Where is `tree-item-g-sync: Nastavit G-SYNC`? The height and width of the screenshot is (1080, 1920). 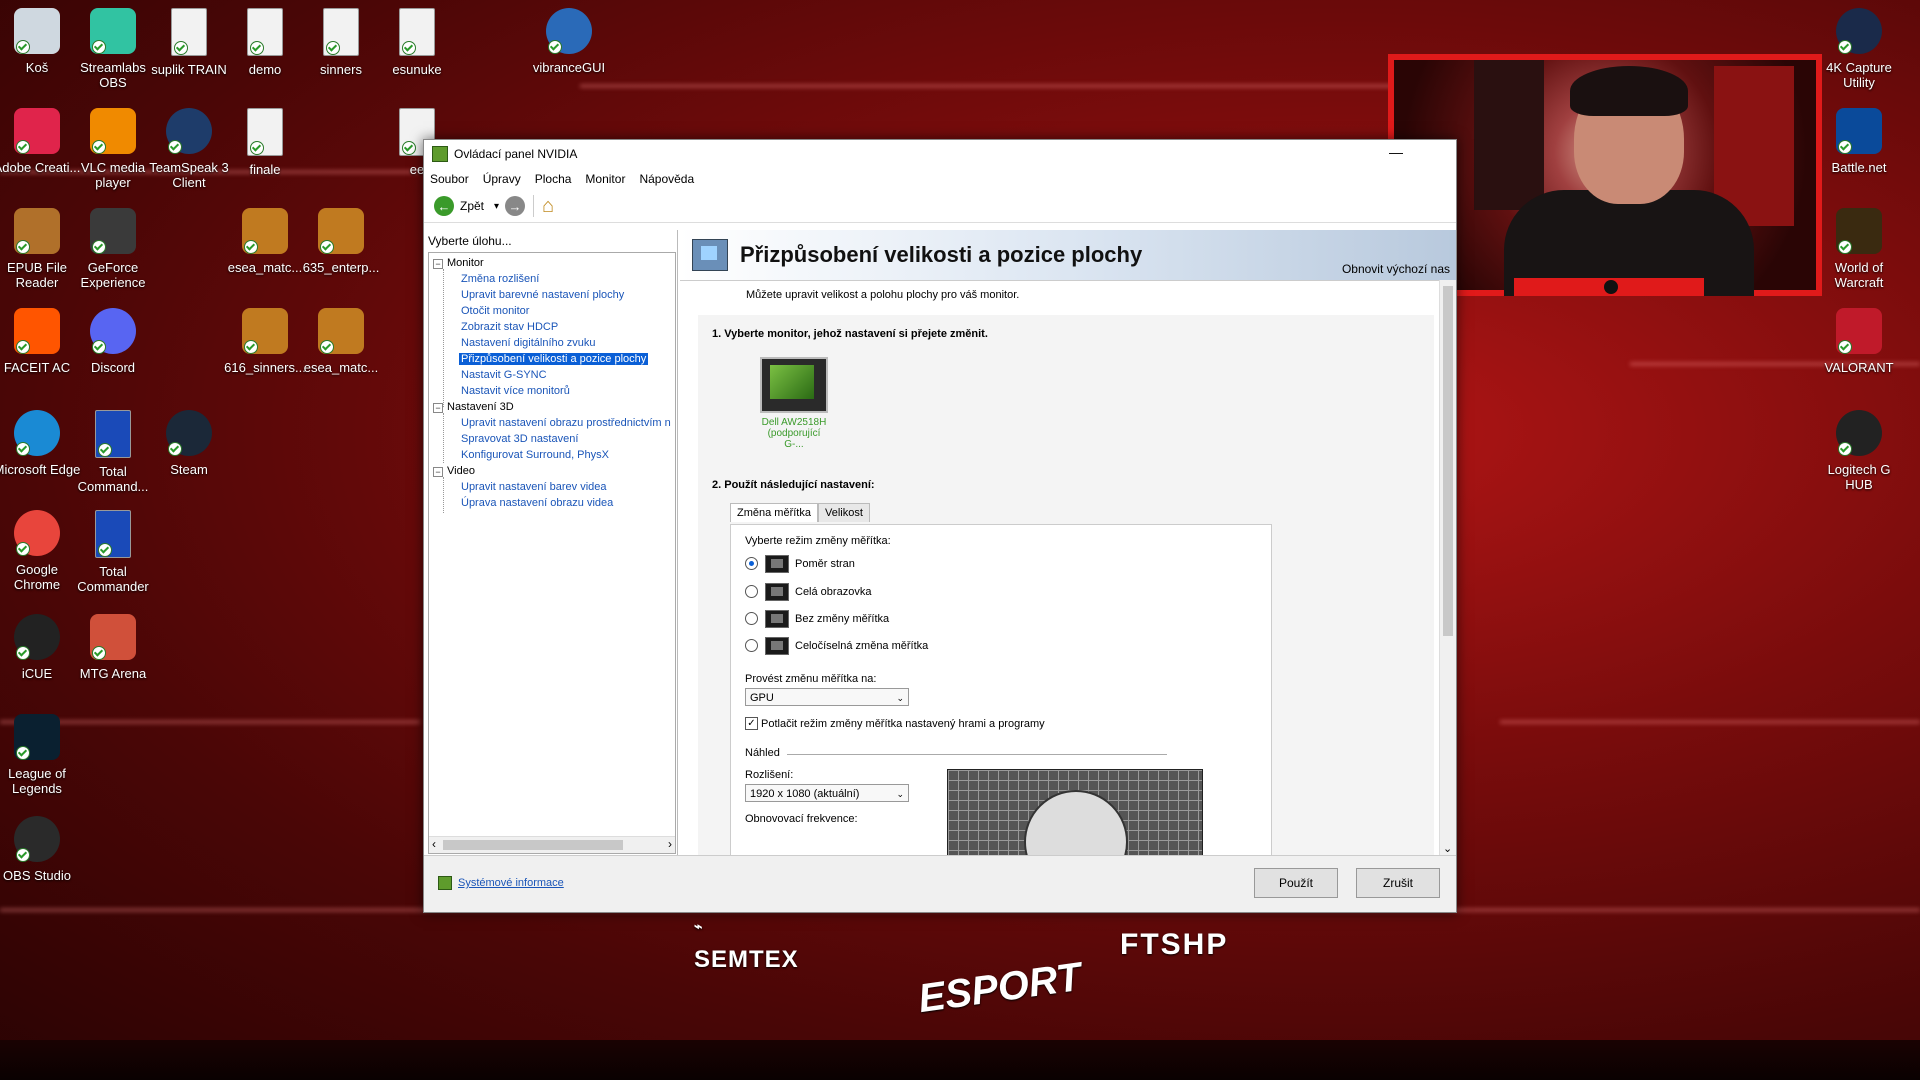 tree-item-g-sync: Nastavit G-SYNC is located at coordinates (504, 375).